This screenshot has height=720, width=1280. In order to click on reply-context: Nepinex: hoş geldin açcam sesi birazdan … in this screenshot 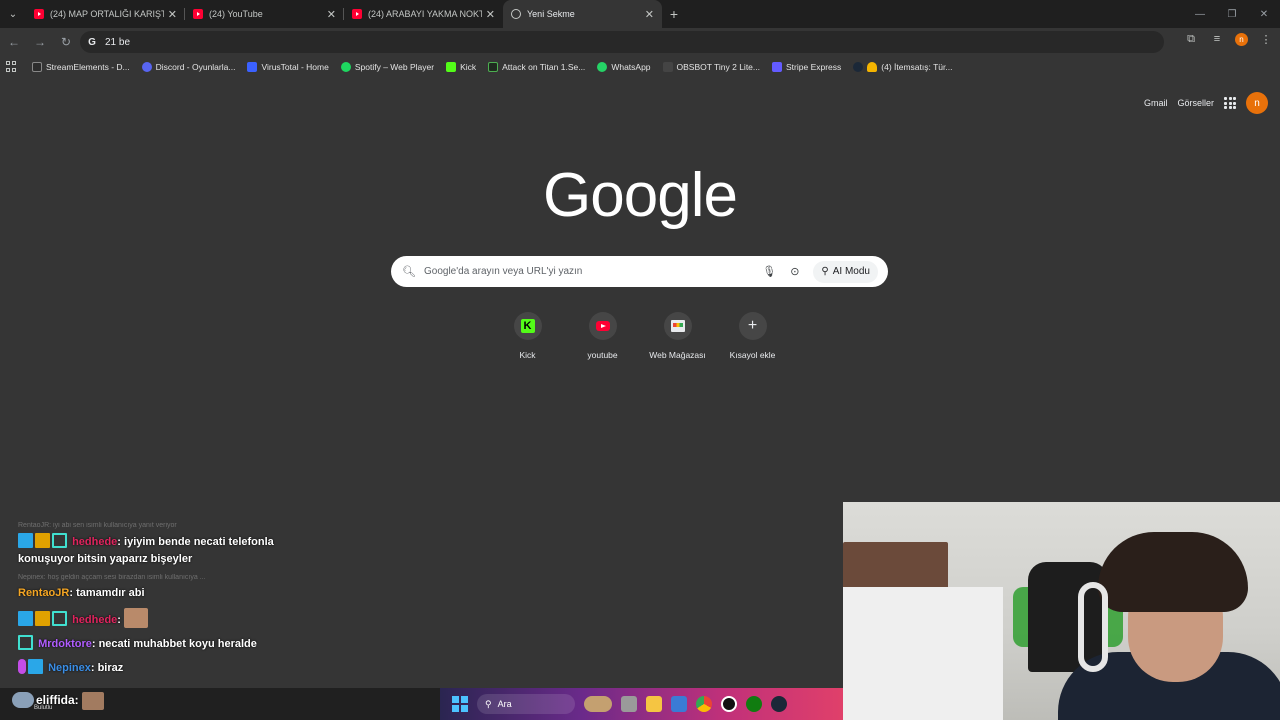, I will do `click(112, 577)`.